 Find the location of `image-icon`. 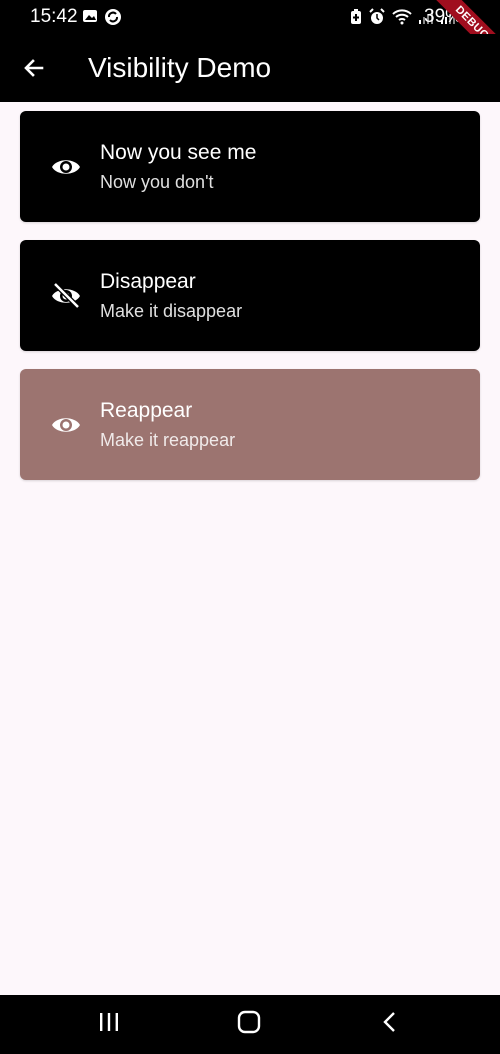

image-icon is located at coordinates (90, 19).